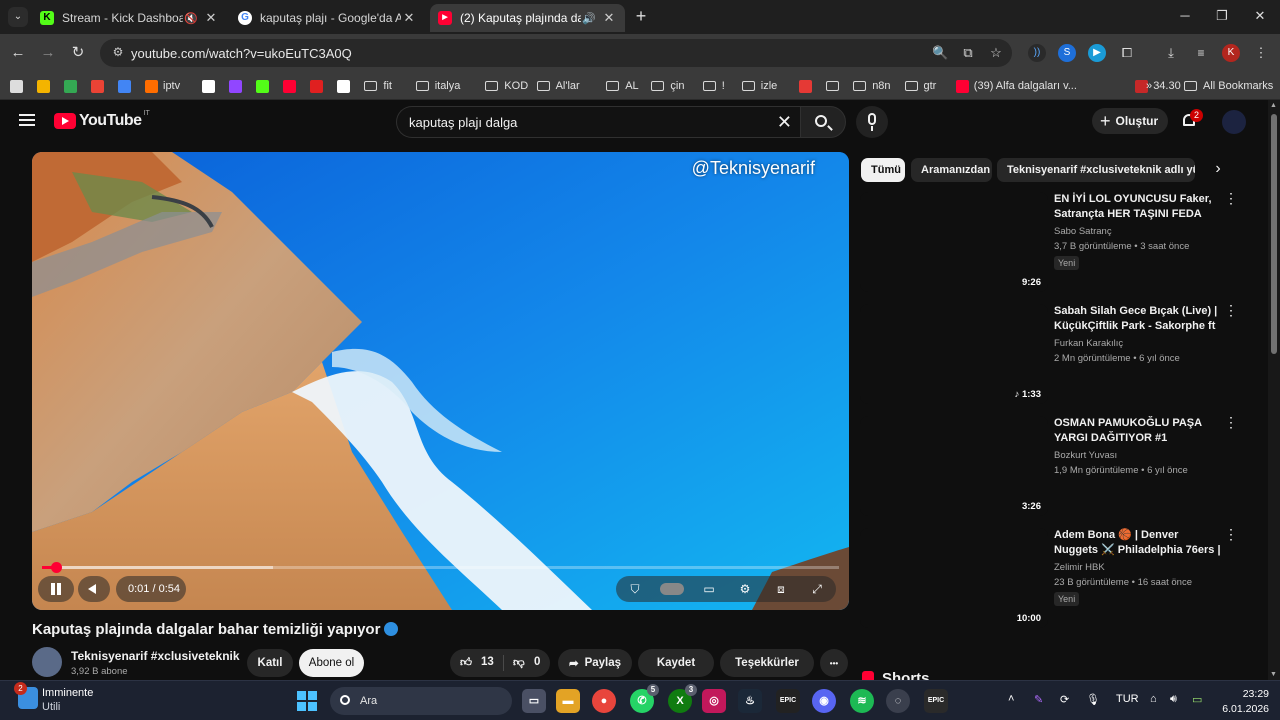 Image resolution: width=1280 pixels, height=720 pixels. I want to click on dislike-icon: 👎︎, so click(519, 663).